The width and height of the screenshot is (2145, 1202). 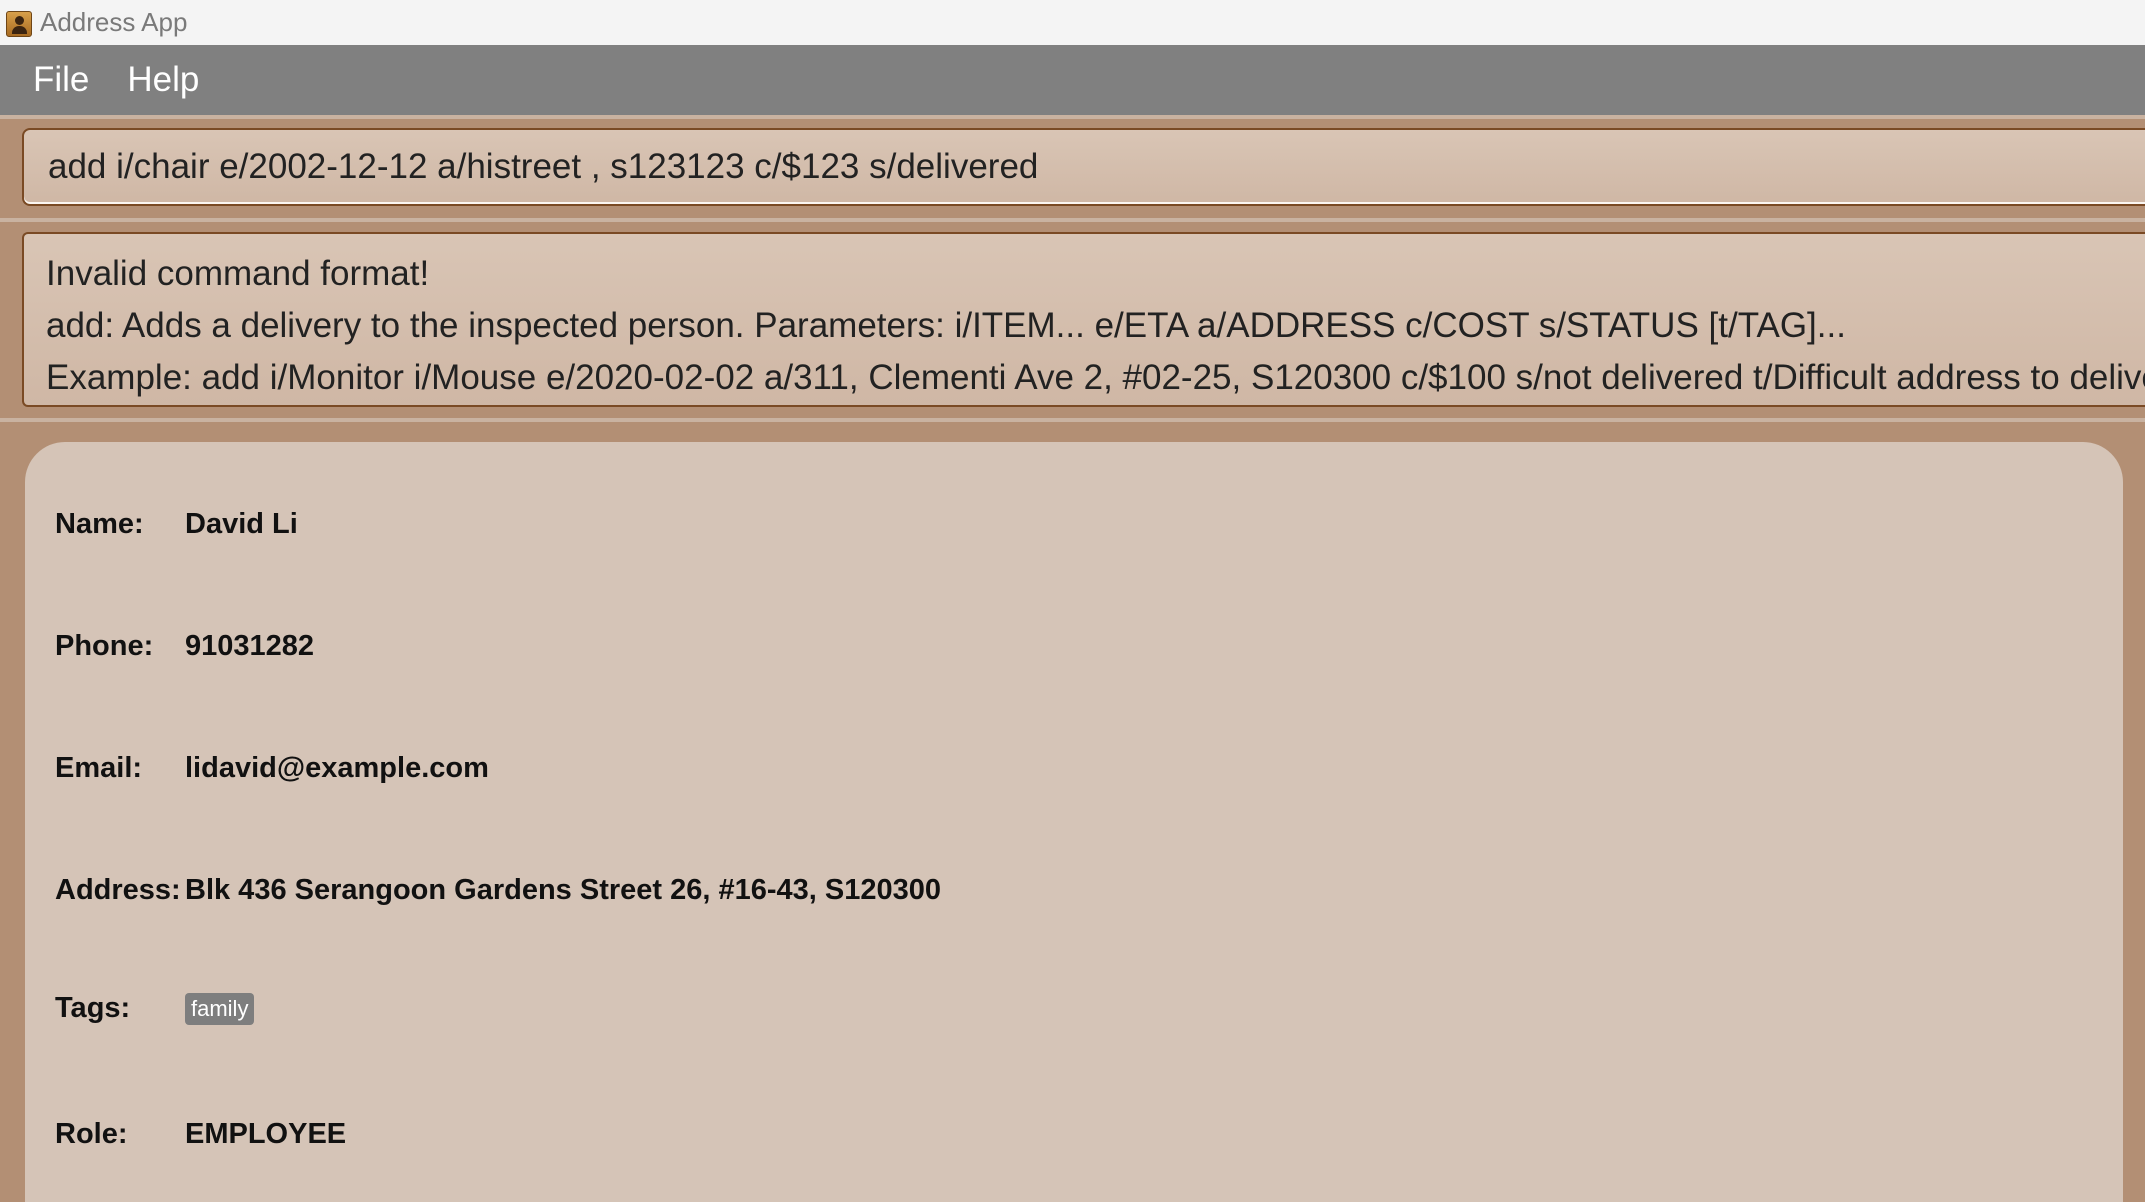 I want to click on address-book-icon, so click(x=19, y=23).